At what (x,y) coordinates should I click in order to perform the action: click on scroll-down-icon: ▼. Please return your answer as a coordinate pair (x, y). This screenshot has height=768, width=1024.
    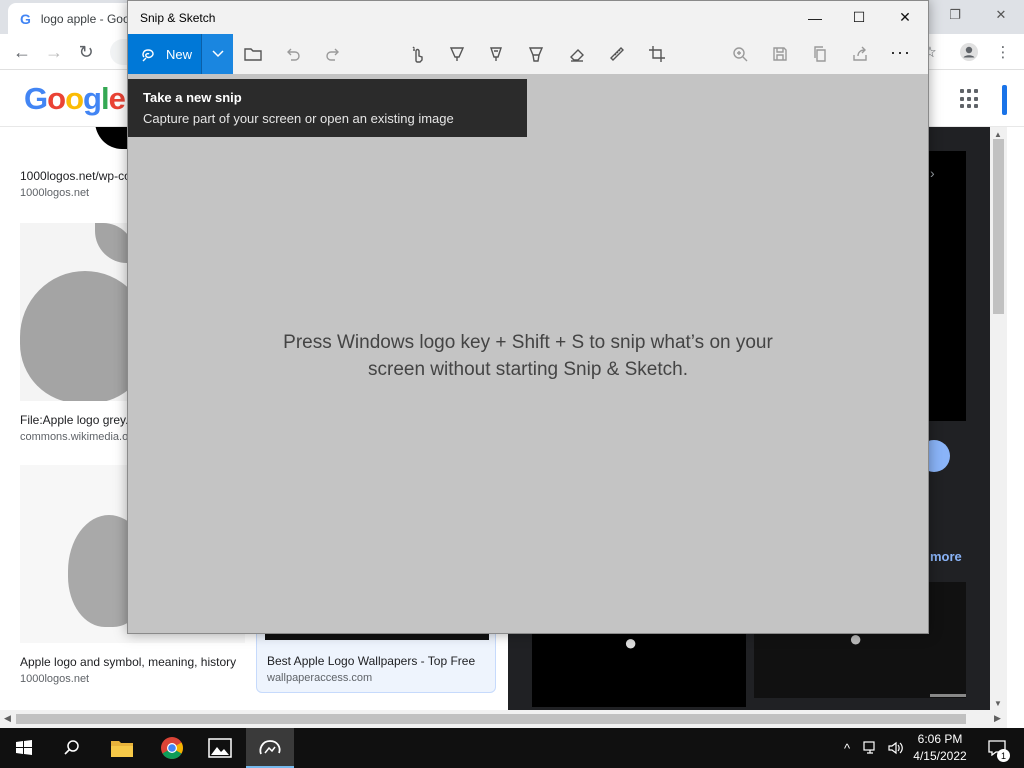
    Looking at the image, I should click on (998, 703).